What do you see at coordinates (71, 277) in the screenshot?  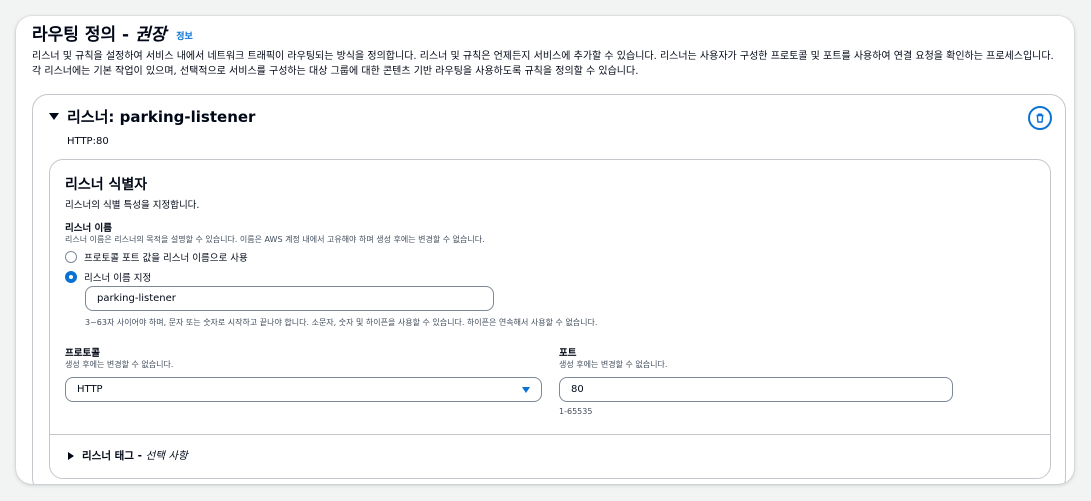 I see `radio-checked-icon` at bounding box center [71, 277].